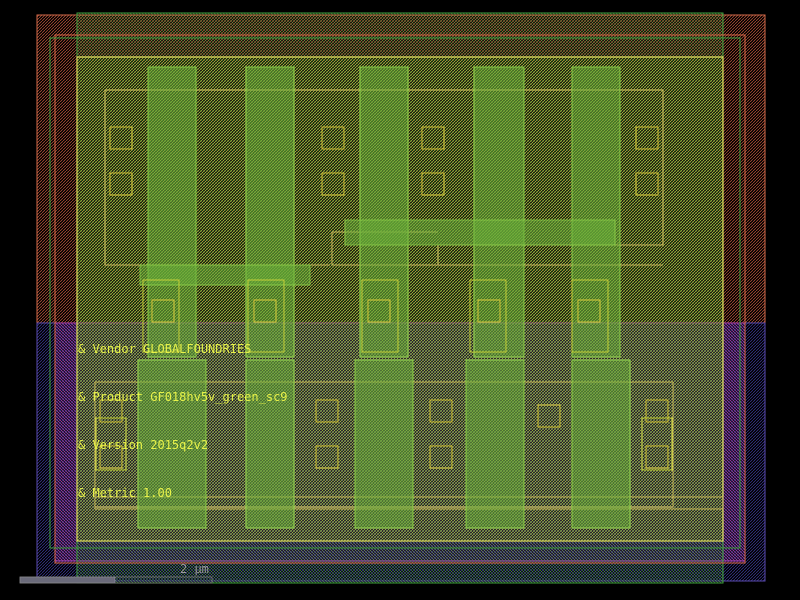 This screenshot has height=600, width=800. Describe the element at coordinates (67, 580) in the screenshot. I see `scale-bar-fill` at that location.